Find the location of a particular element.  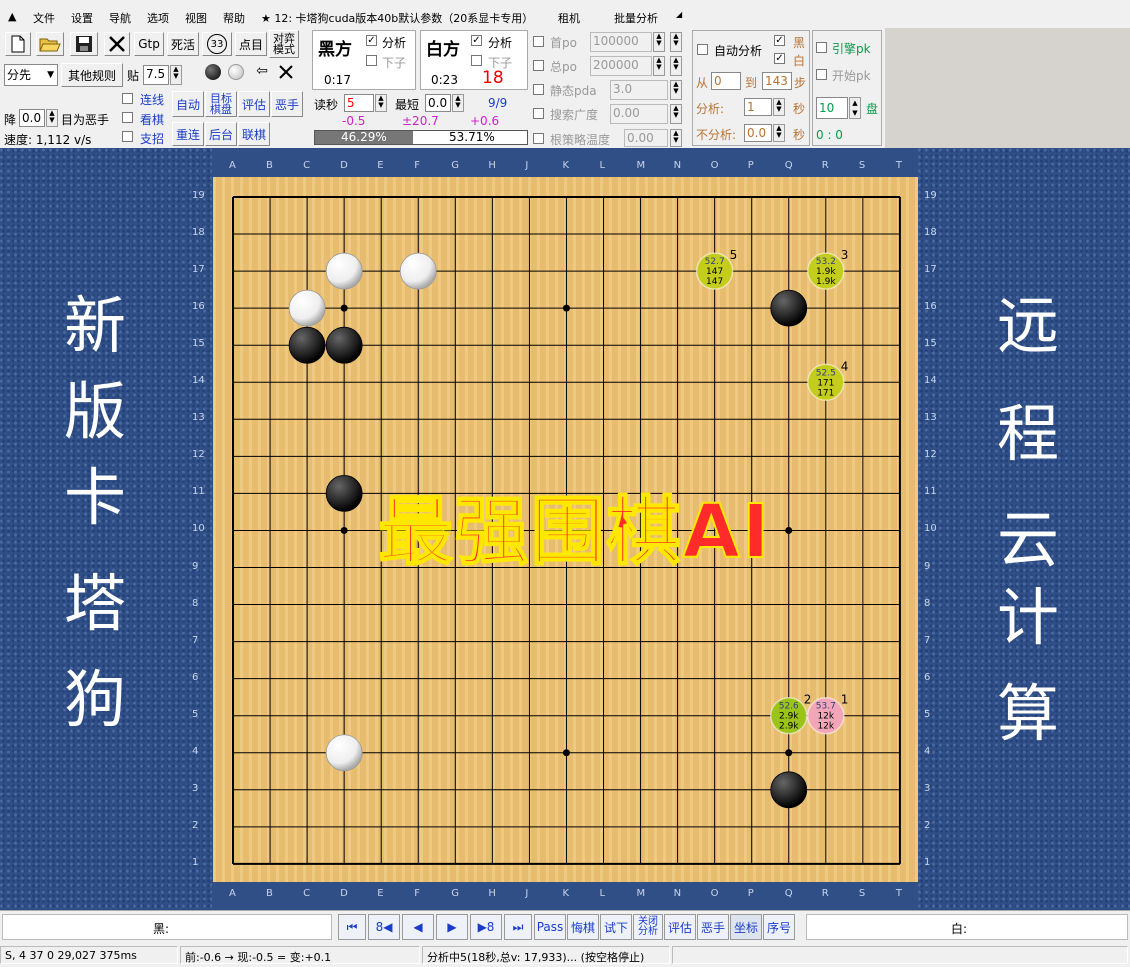

save-icon is located at coordinates (84, 44).